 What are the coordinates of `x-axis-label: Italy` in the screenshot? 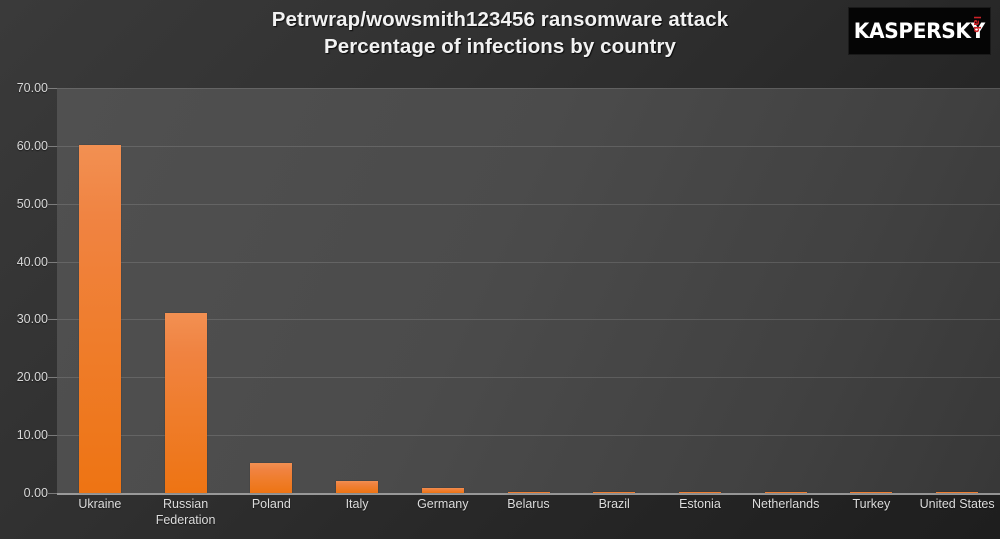 It's located at (357, 504).